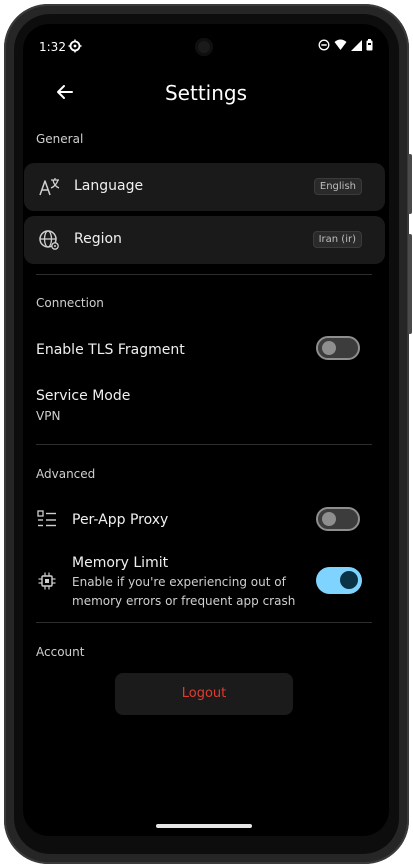  I want to click on section-advanced: Advanced, so click(66, 474).